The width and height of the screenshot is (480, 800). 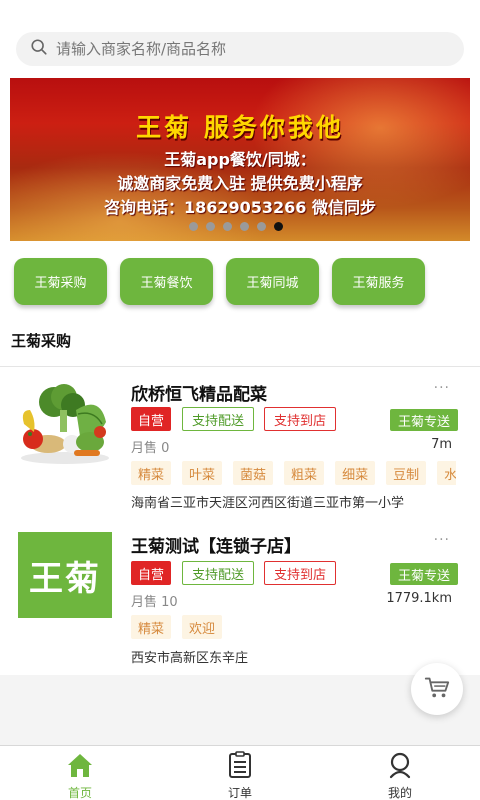 I want to click on category-button-tongcheng: 王菊同城, so click(x=272, y=281).